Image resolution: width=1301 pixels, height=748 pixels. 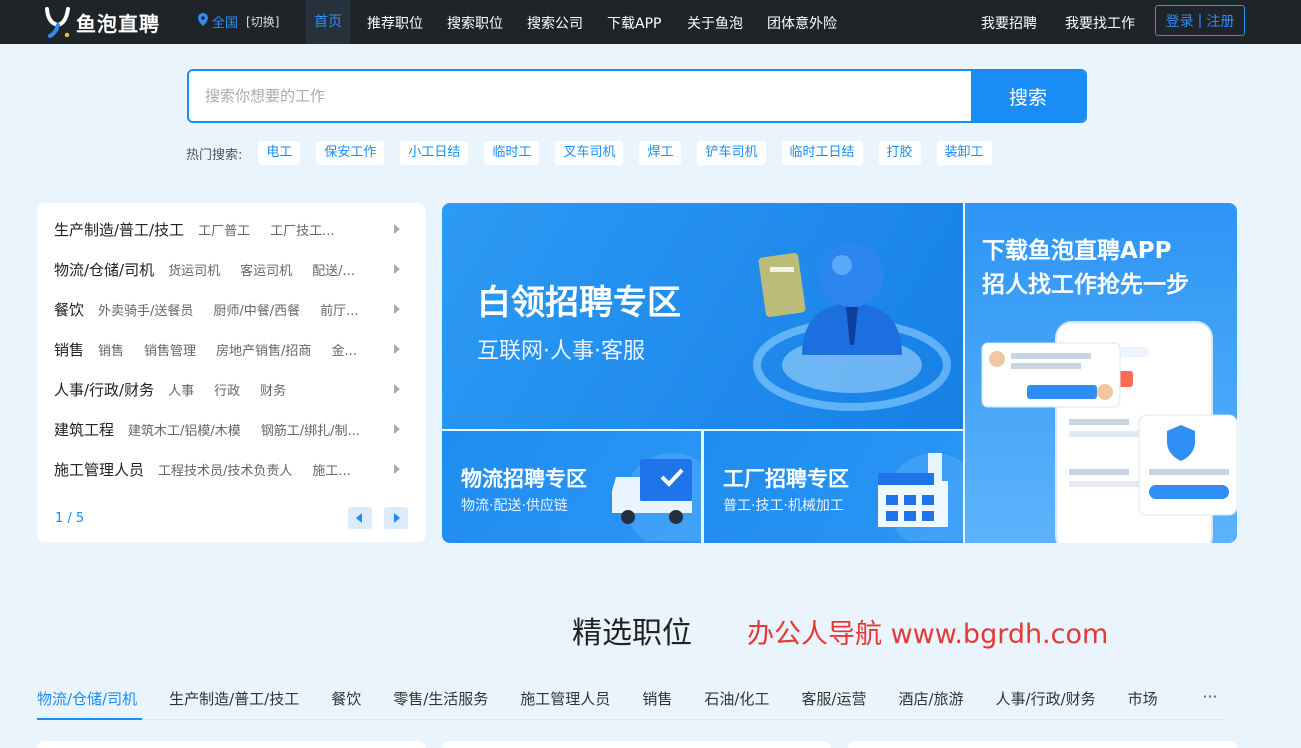 What do you see at coordinates (715, 23) in the screenshot?
I see `nav-about: 关于鱼泡` at bounding box center [715, 23].